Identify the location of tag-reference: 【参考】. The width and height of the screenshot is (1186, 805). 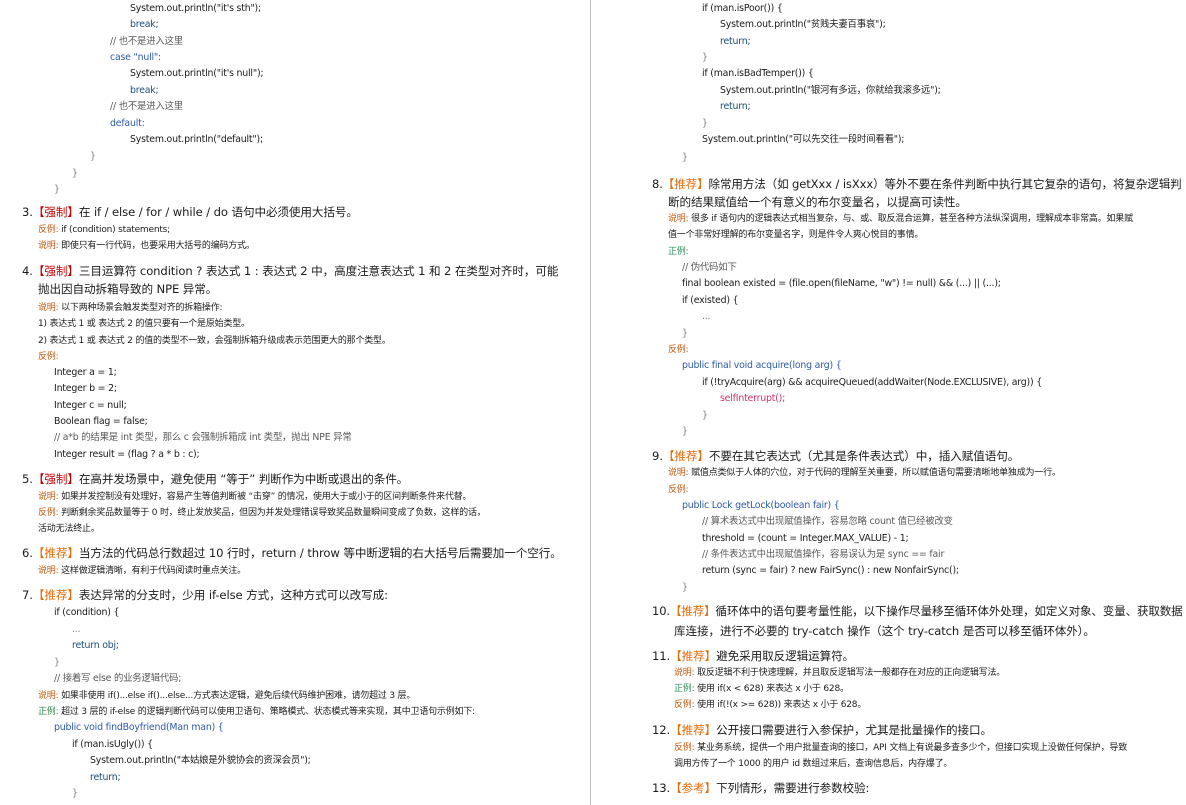
(693, 788).